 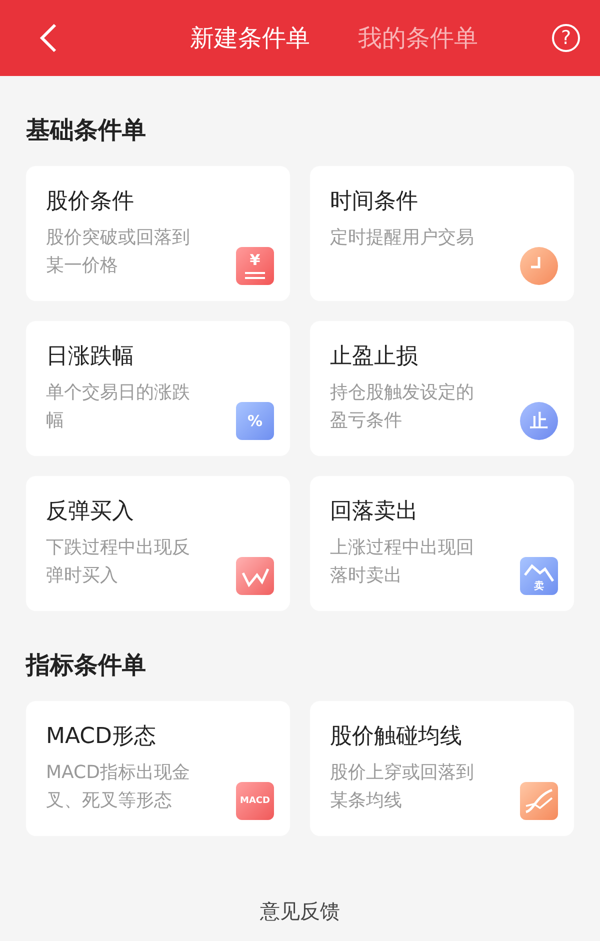 What do you see at coordinates (539, 421) in the screenshot?
I see `stop-icon: 止` at bounding box center [539, 421].